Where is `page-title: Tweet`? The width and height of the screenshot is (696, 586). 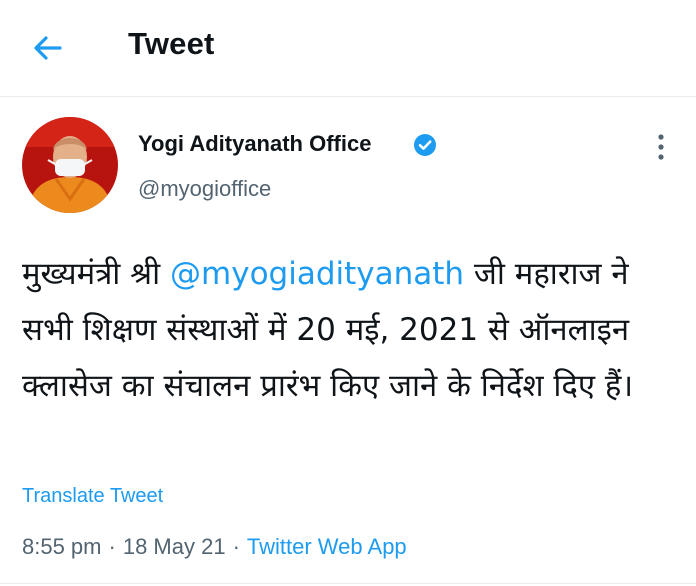
page-title: Tweet is located at coordinates (171, 43).